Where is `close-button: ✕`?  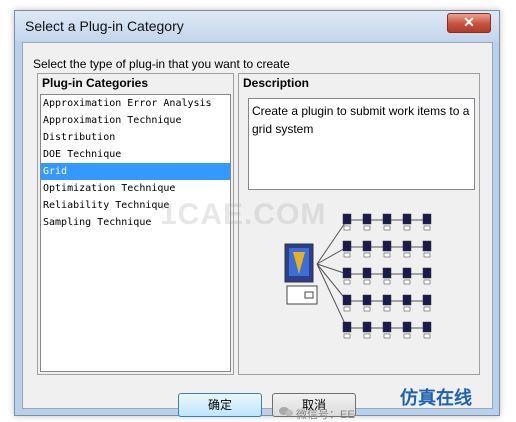 close-button: ✕ is located at coordinates (469, 23).